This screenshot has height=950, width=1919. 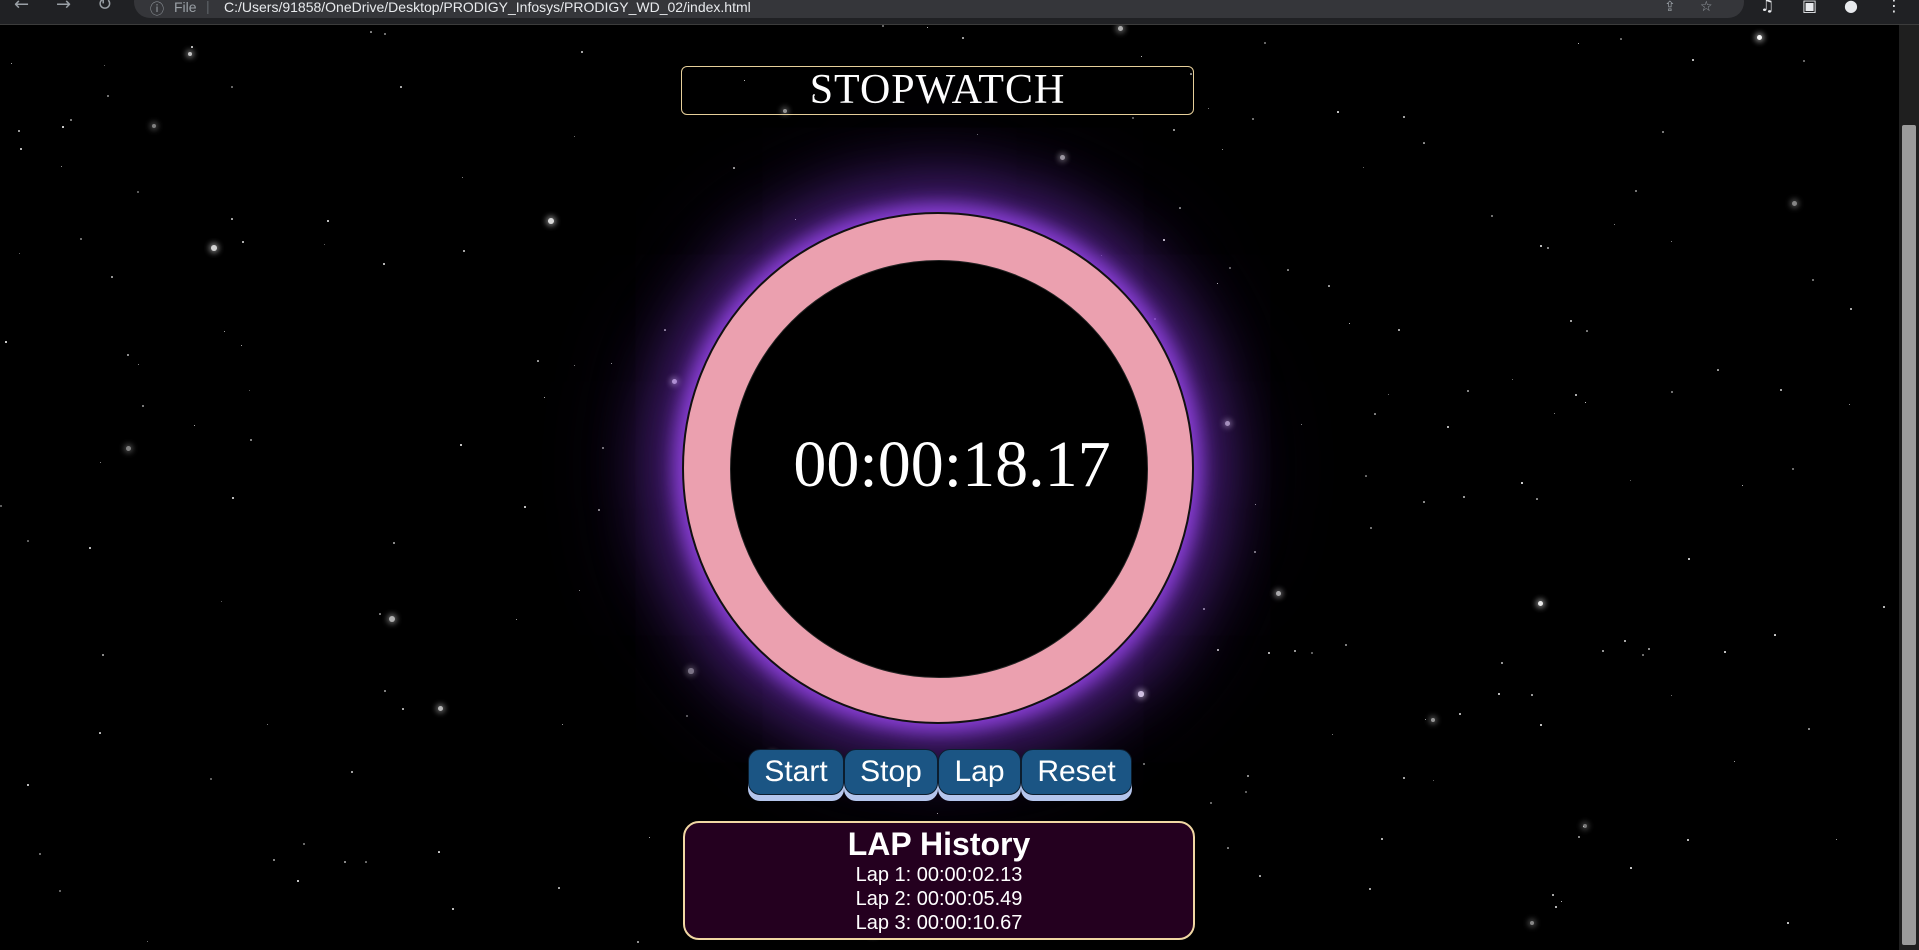 I want to click on control-buttons: Start Stop Lap Reset, so click(x=940, y=775).